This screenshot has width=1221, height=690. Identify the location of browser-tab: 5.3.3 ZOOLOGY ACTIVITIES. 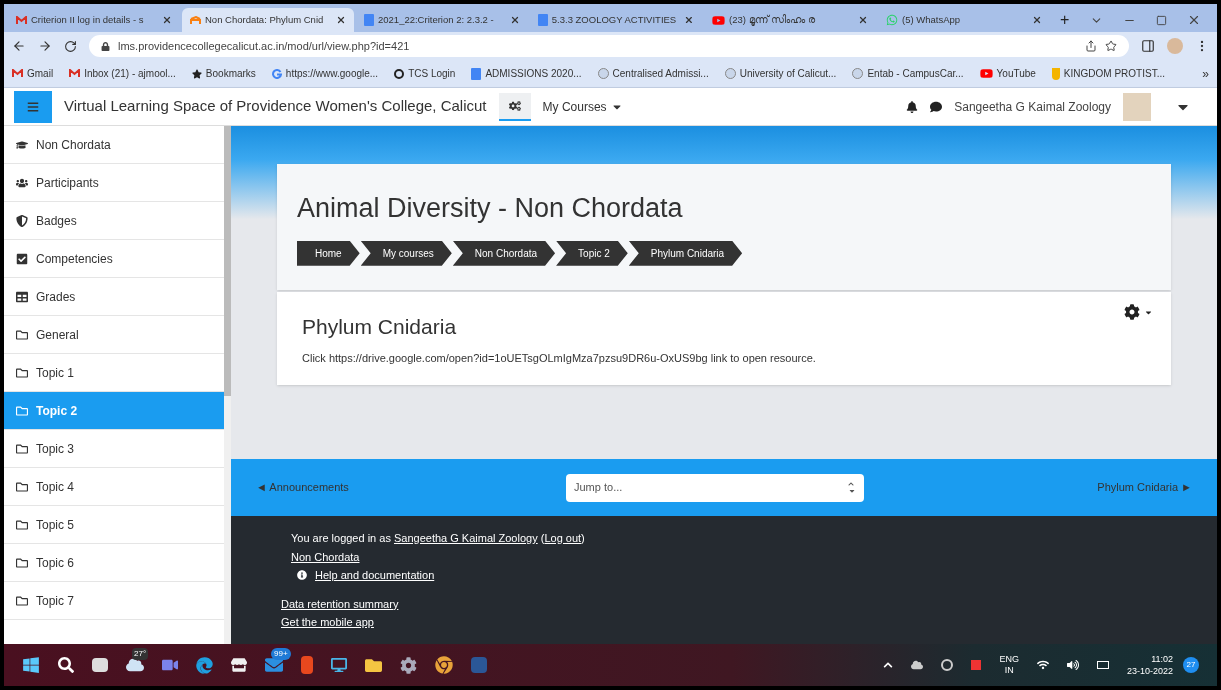
(616, 20).